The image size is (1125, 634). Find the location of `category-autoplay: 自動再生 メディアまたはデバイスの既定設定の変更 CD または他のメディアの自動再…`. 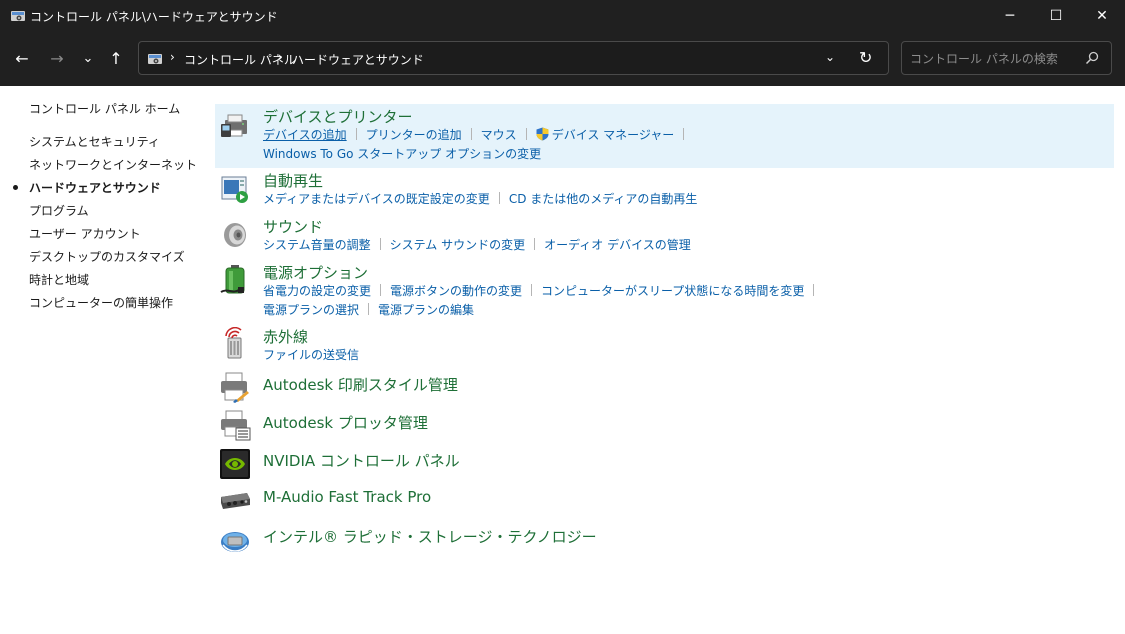

category-autoplay: 自動再生 メディアまたはデバイスの既定設定の変更 CD または他のメディアの自動再… is located at coordinates (664, 191).